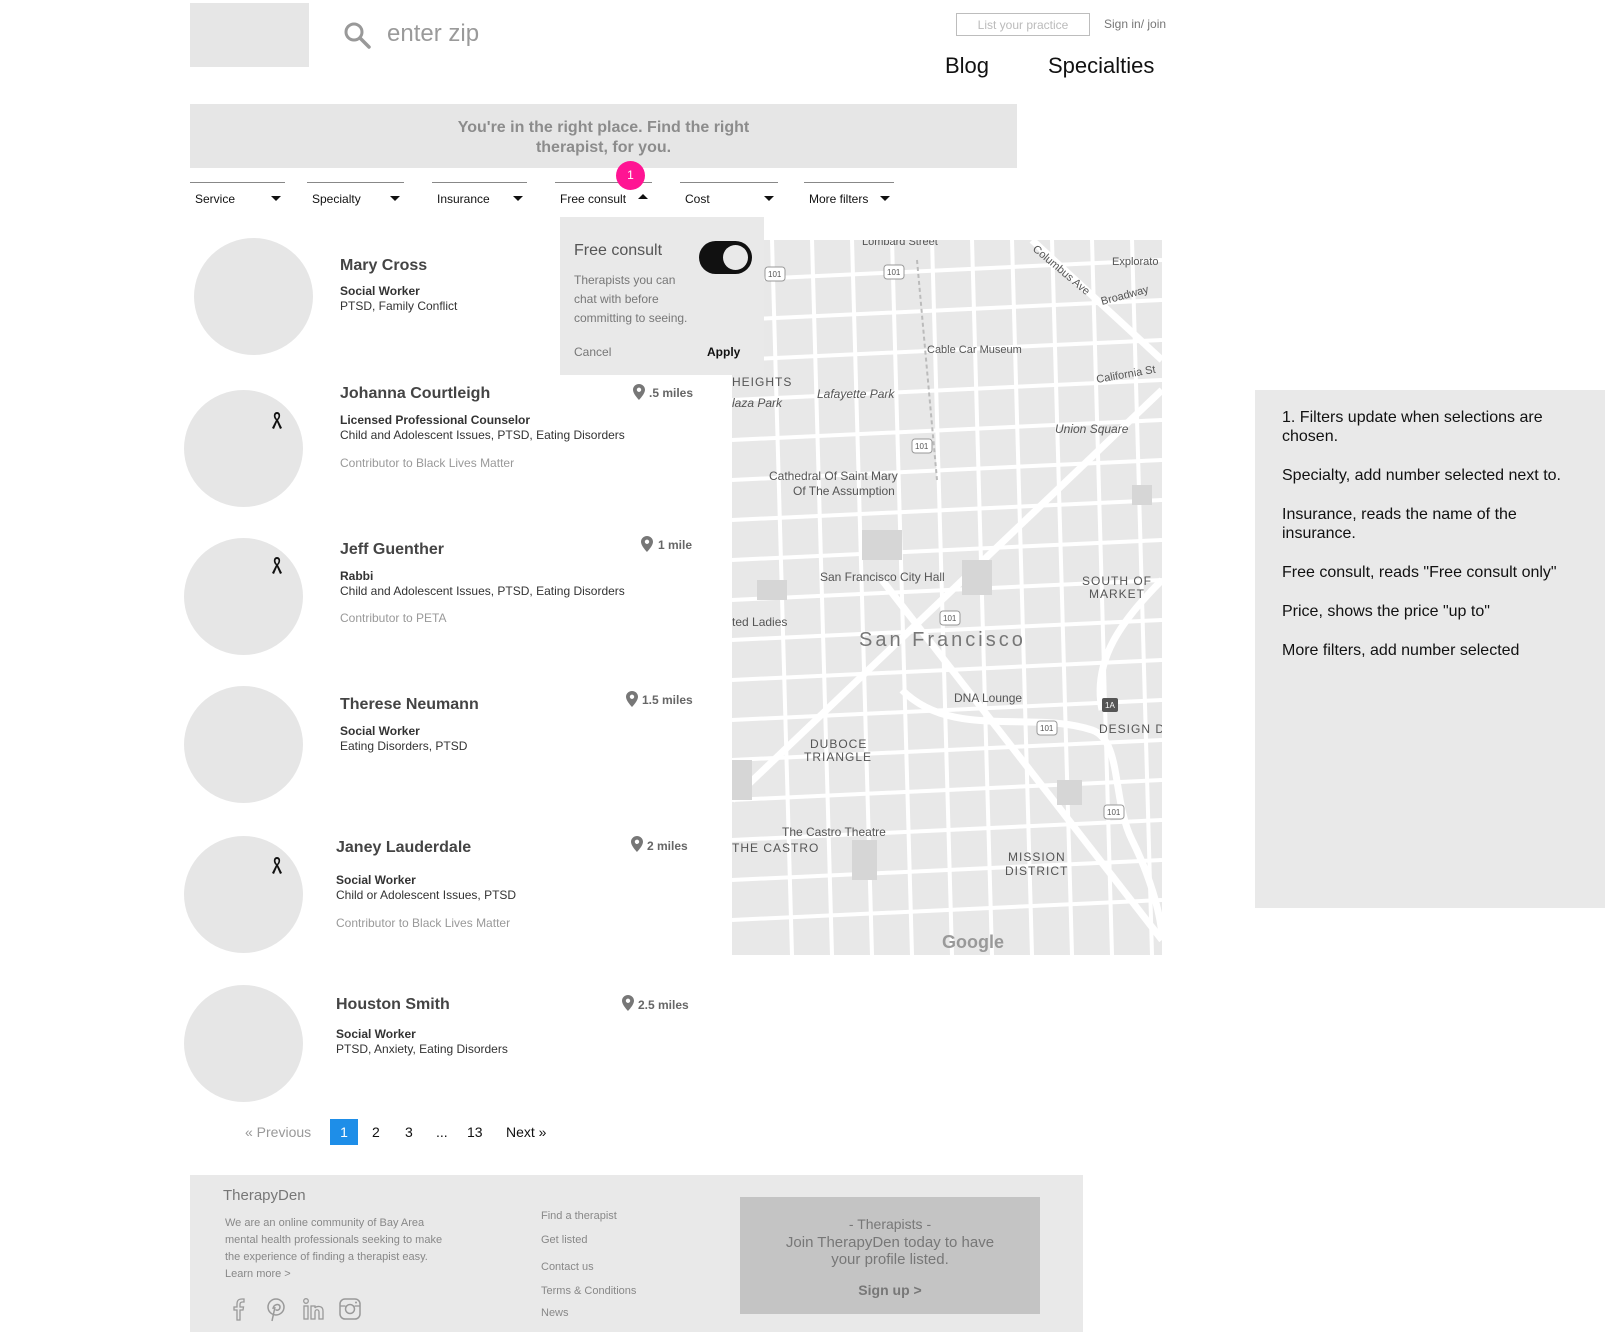 This screenshot has width=1605, height=1332. I want to click on therapist-name: Jeff Guenther, so click(392, 550).